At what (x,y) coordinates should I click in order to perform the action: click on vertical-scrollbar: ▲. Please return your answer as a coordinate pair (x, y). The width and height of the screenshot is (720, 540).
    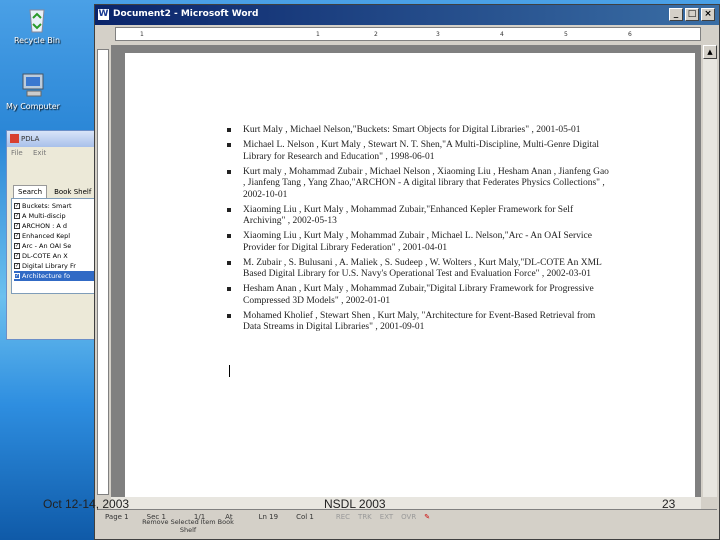
    Looking at the image, I should click on (710, 271).